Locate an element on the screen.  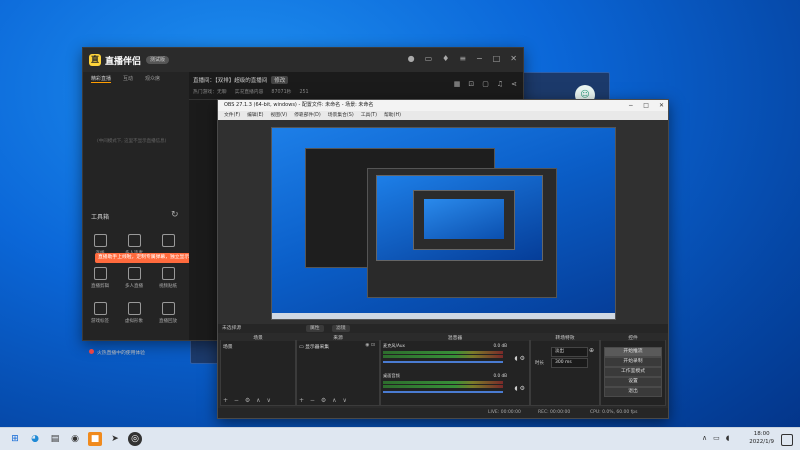
eye-icon: ◉ is located at coordinates (367, 345).